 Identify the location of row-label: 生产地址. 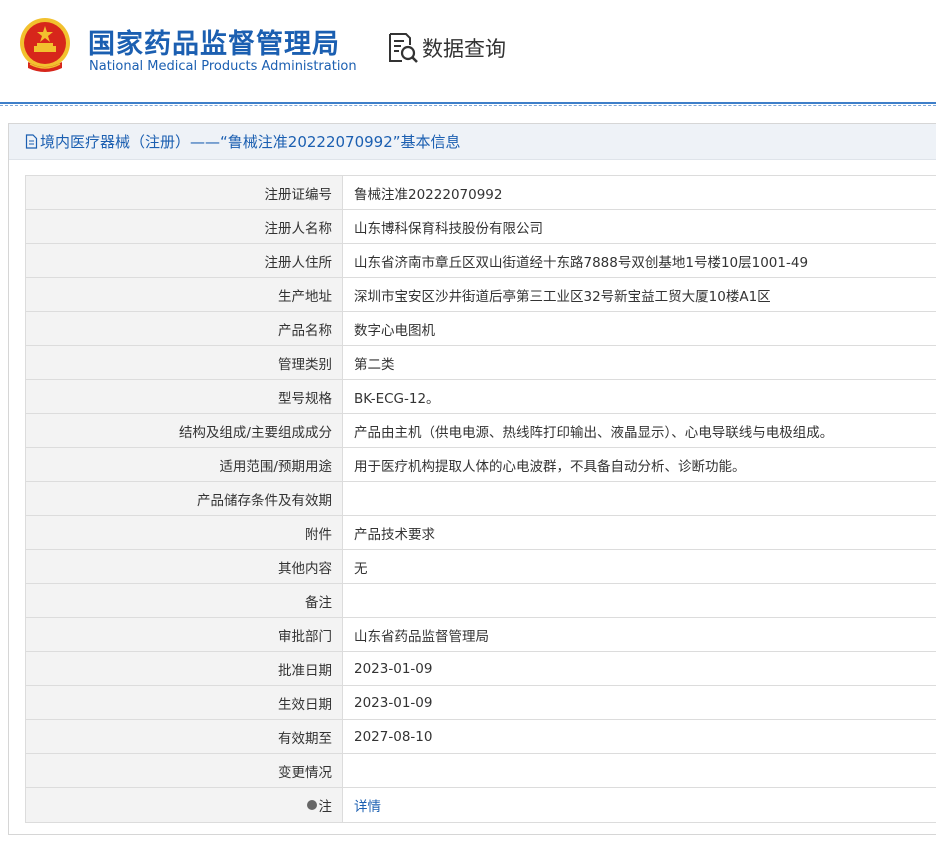
(184, 294).